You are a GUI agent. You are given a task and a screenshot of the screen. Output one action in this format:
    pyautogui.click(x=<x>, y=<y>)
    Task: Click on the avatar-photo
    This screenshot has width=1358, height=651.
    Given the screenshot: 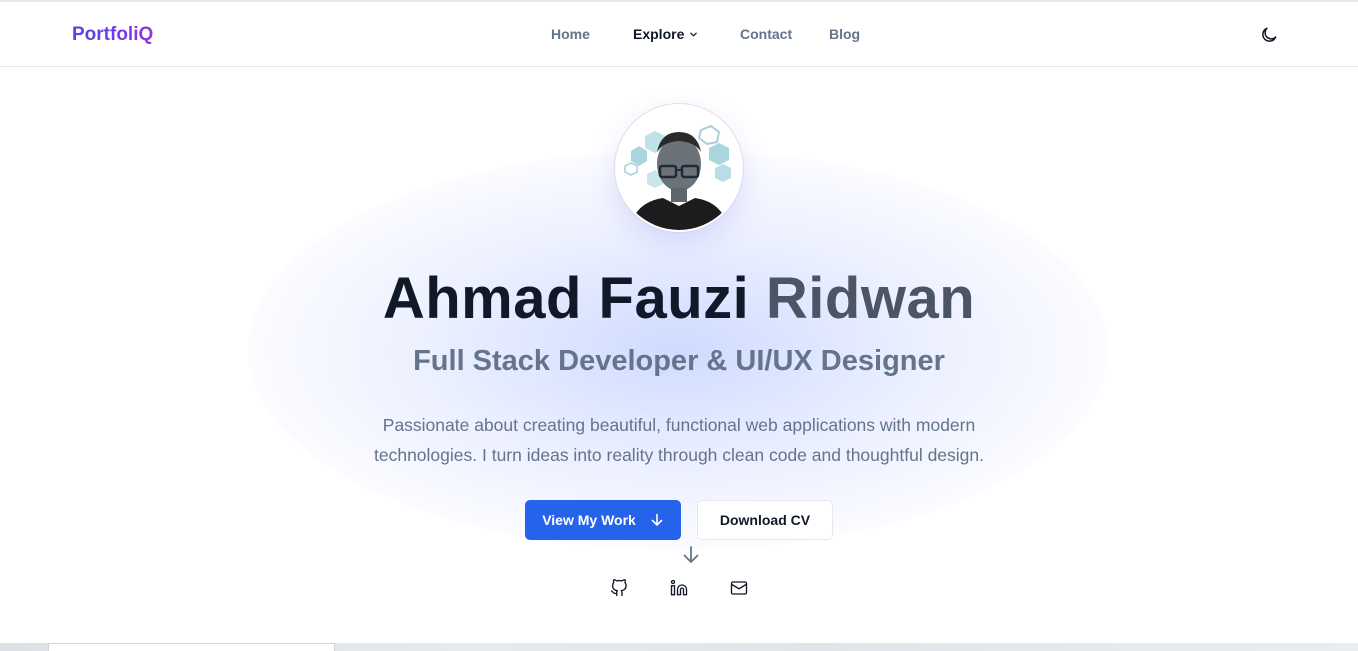 What is the action you would take?
    pyautogui.click(x=679, y=168)
    